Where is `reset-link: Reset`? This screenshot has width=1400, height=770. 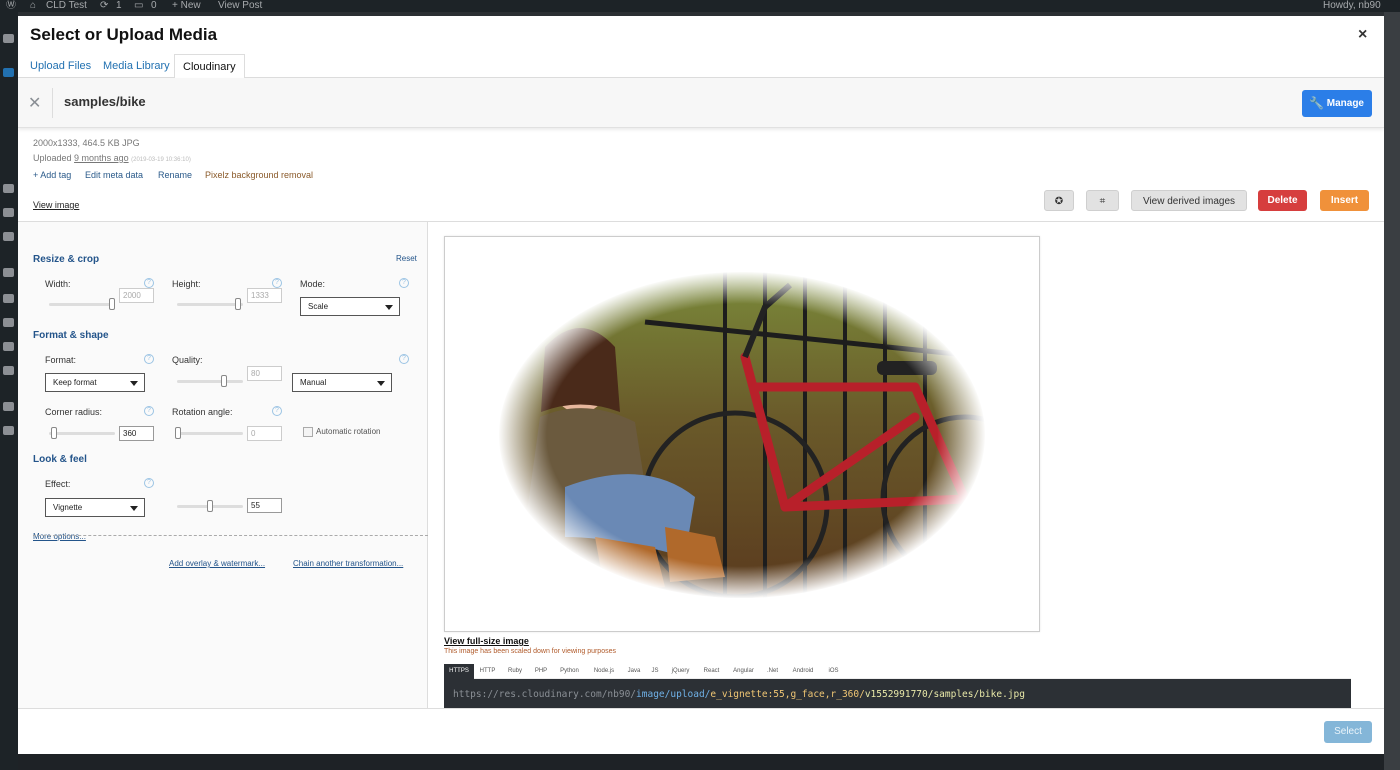 reset-link: Reset is located at coordinates (406, 258).